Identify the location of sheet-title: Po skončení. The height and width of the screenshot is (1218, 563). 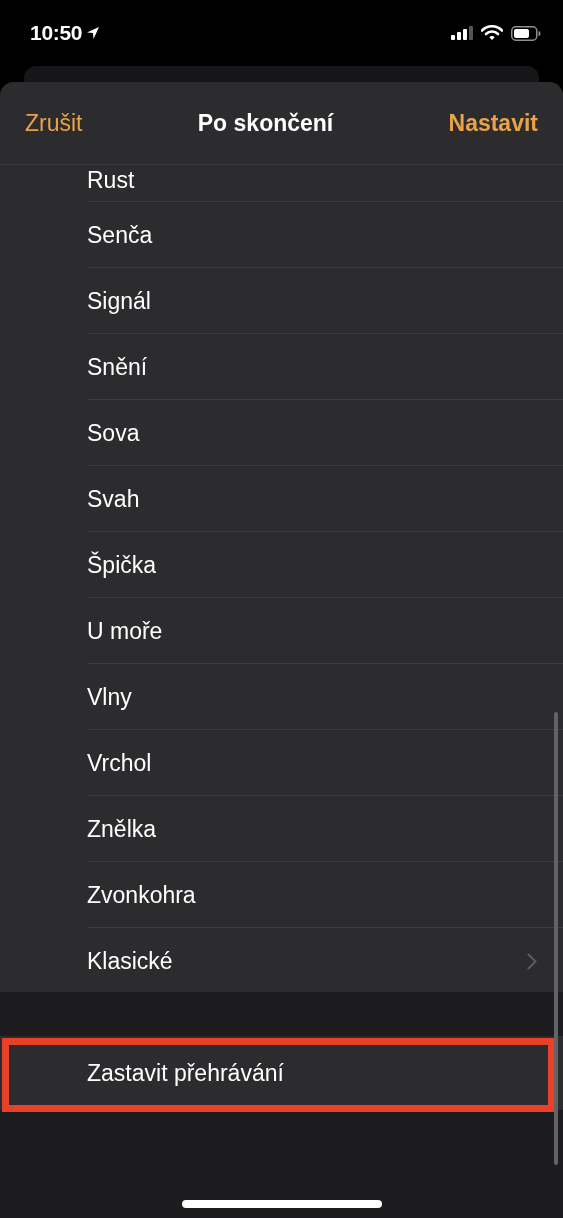
(265, 123).